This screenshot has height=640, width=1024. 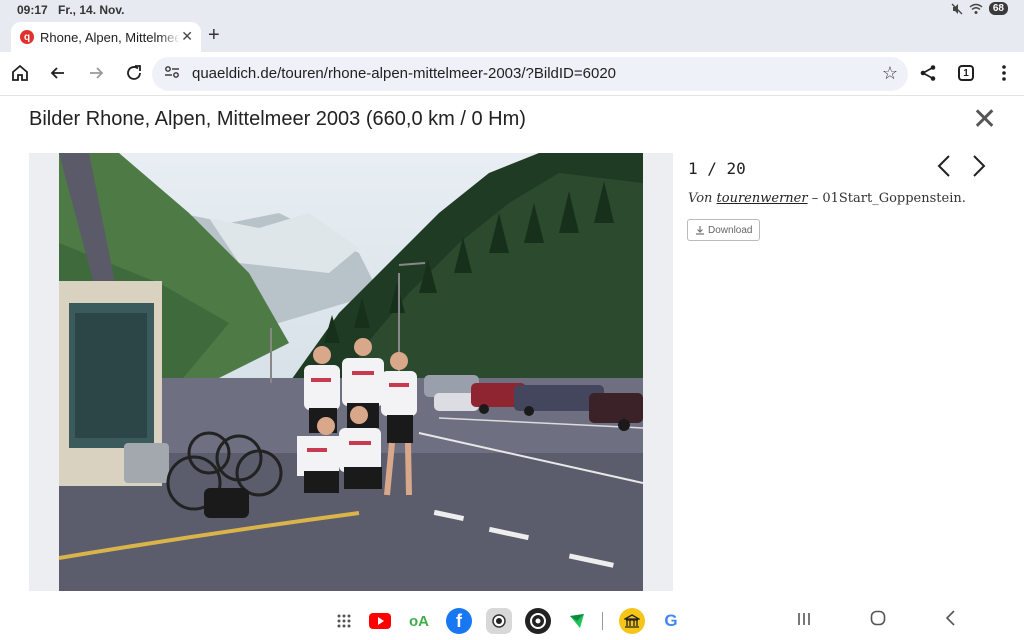 I want to click on app-grid-icon, so click(x=344, y=621).